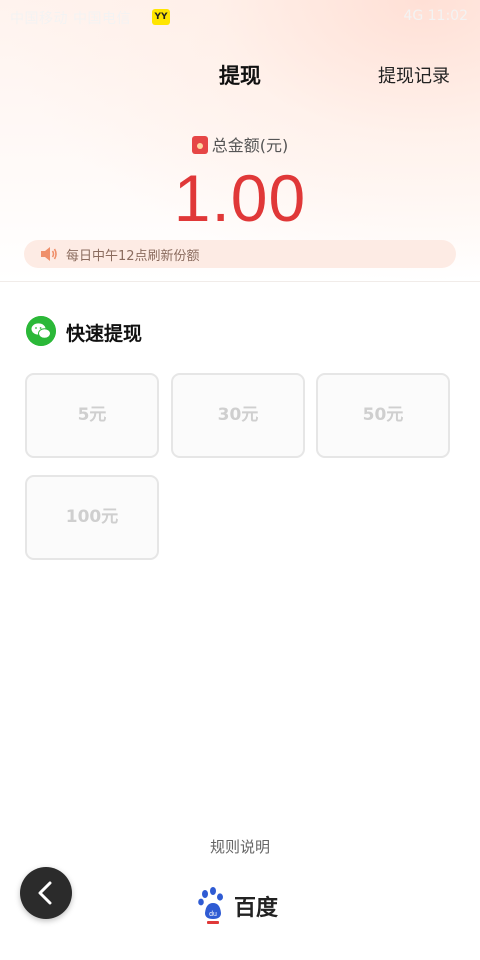 This screenshot has height=960, width=480. What do you see at coordinates (104, 334) in the screenshot?
I see `quick-withdraw-title: 快速提现` at bounding box center [104, 334].